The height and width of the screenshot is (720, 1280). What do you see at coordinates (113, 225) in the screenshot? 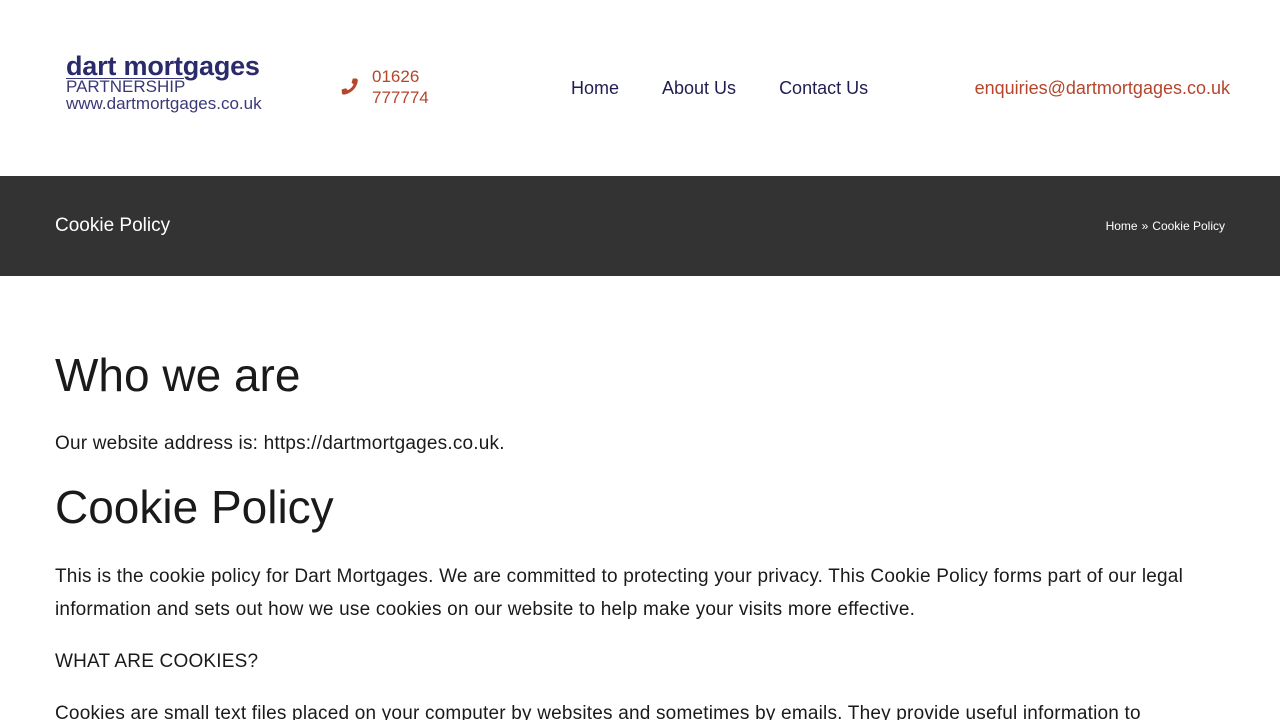
I see `page-title: Cookie Policy` at bounding box center [113, 225].